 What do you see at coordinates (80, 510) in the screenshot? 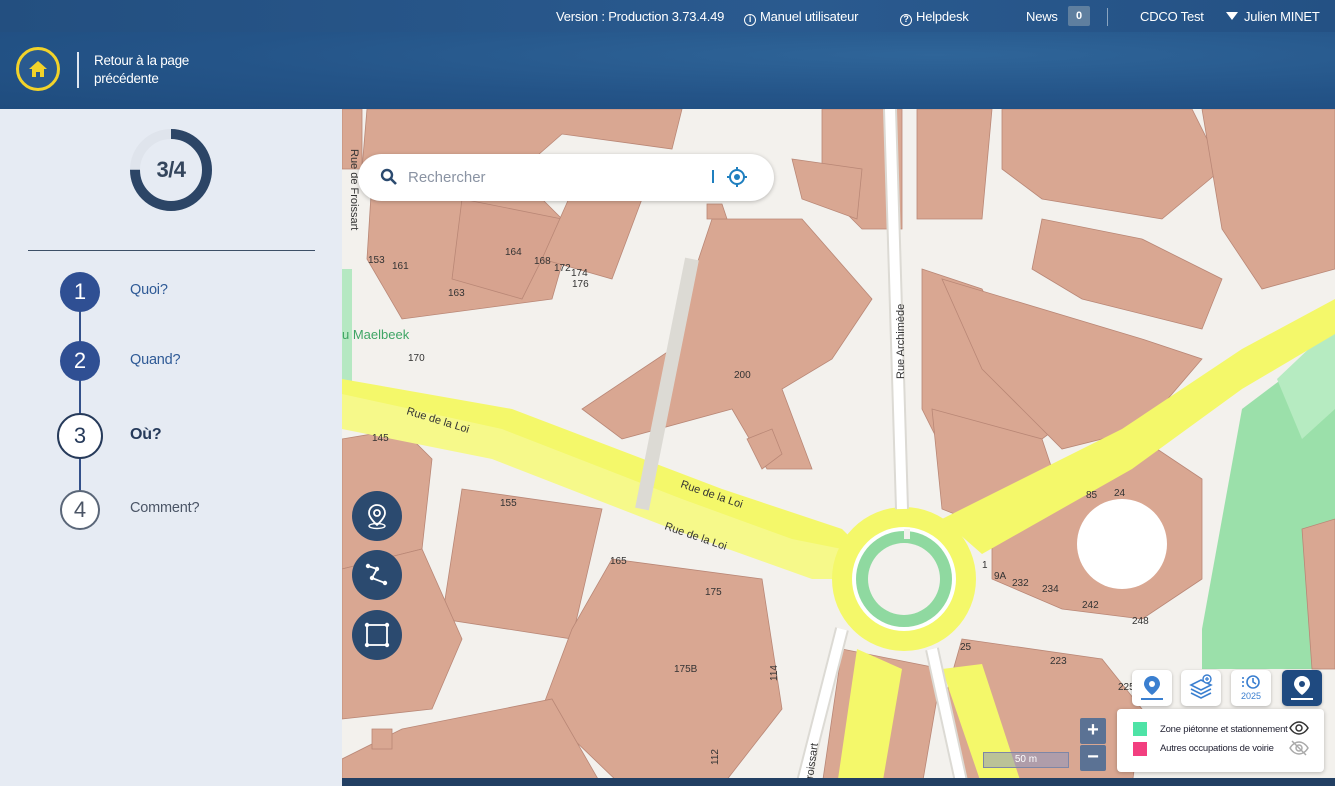
I see `step-4-circle: 4` at bounding box center [80, 510].